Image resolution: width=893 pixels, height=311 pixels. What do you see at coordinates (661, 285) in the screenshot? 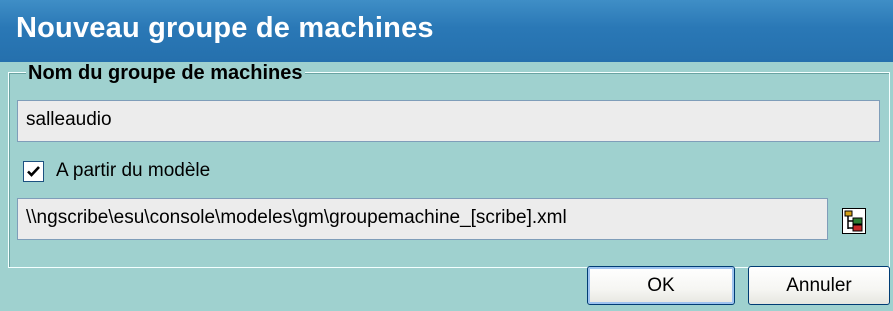
I see `ok-button: OK` at bounding box center [661, 285].